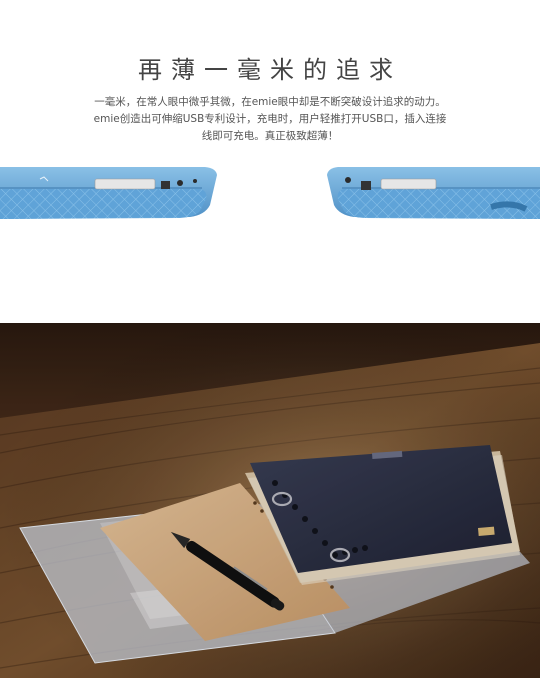 Image resolution: width=540 pixels, height=678 pixels. What do you see at coordinates (270, 102) in the screenshot?
I see `description-line-1: 一毫米，在常人眼中微乎其微，在emie眼中却是不断突破设计追求的动力。` at bounding box center [270, 102].